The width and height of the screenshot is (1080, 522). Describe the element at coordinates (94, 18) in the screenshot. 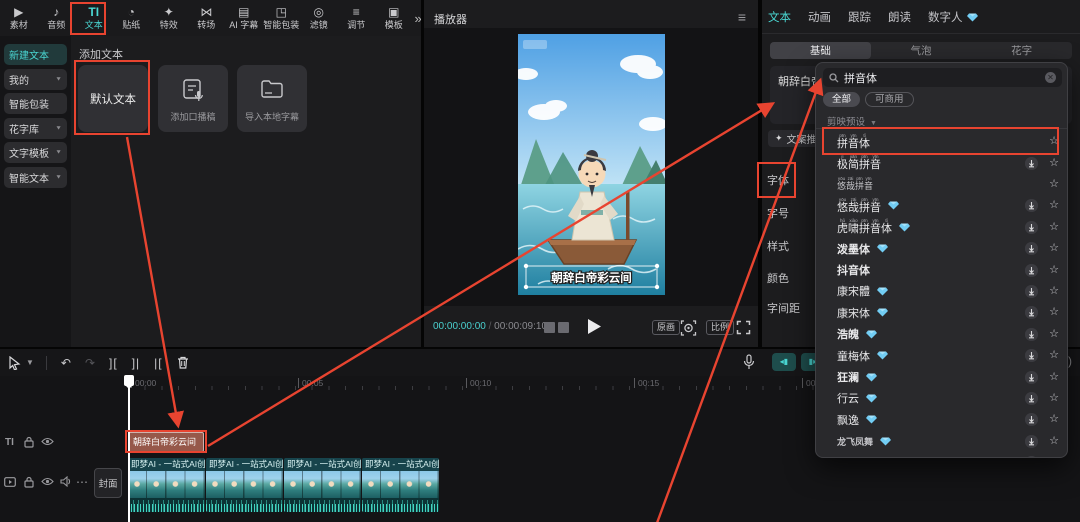

I see `toolbar-item-3: TI 文本` at that location.